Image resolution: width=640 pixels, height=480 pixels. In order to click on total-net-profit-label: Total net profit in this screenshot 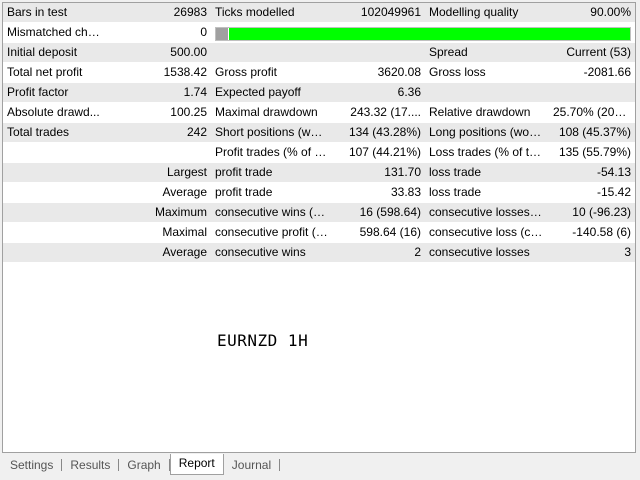, I will do `click(55, 72)`.